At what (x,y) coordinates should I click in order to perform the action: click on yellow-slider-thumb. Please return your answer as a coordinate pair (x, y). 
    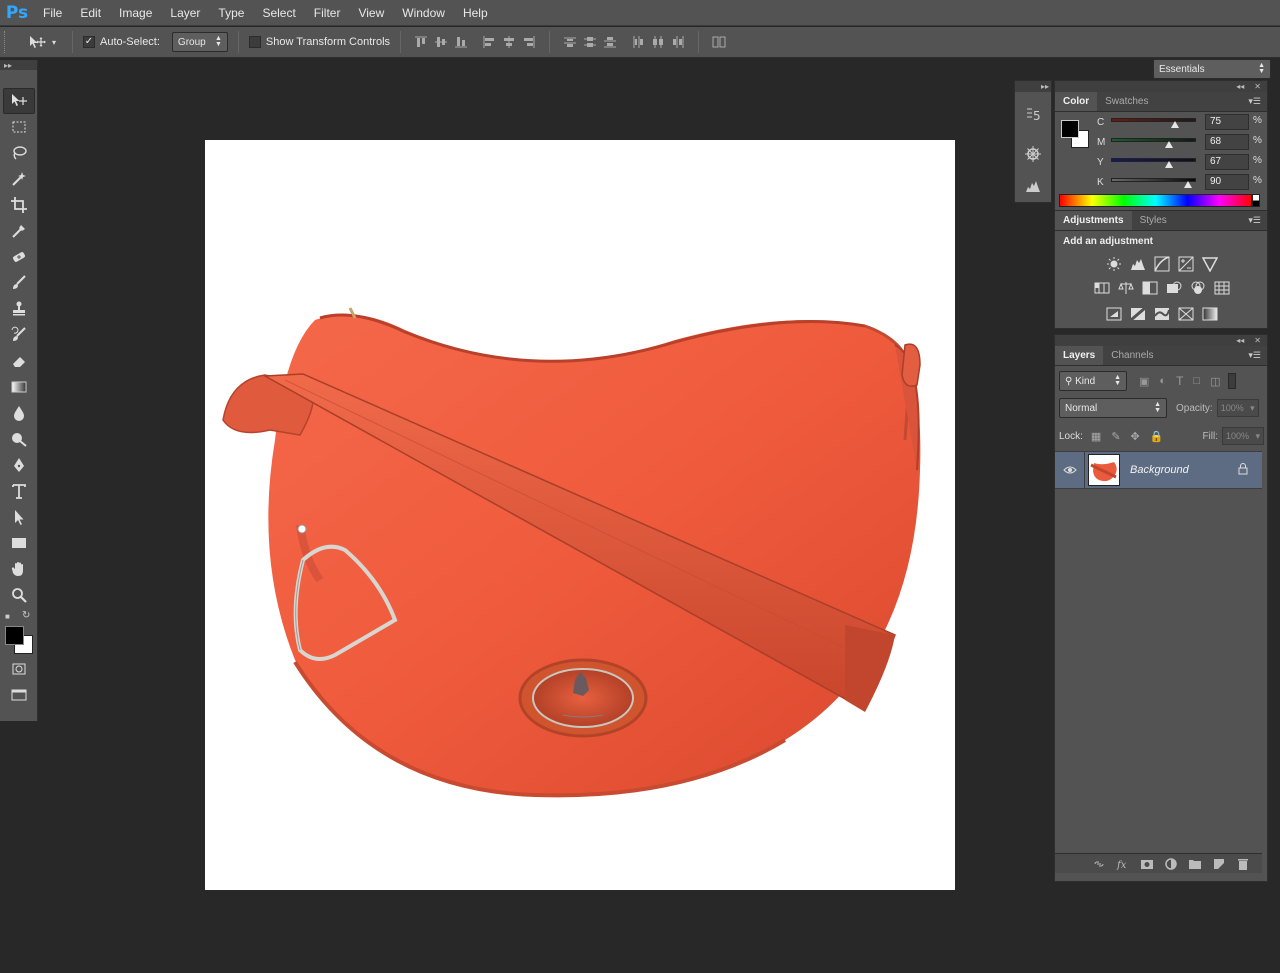
    Looking at the image, I should click on (1169, 164).